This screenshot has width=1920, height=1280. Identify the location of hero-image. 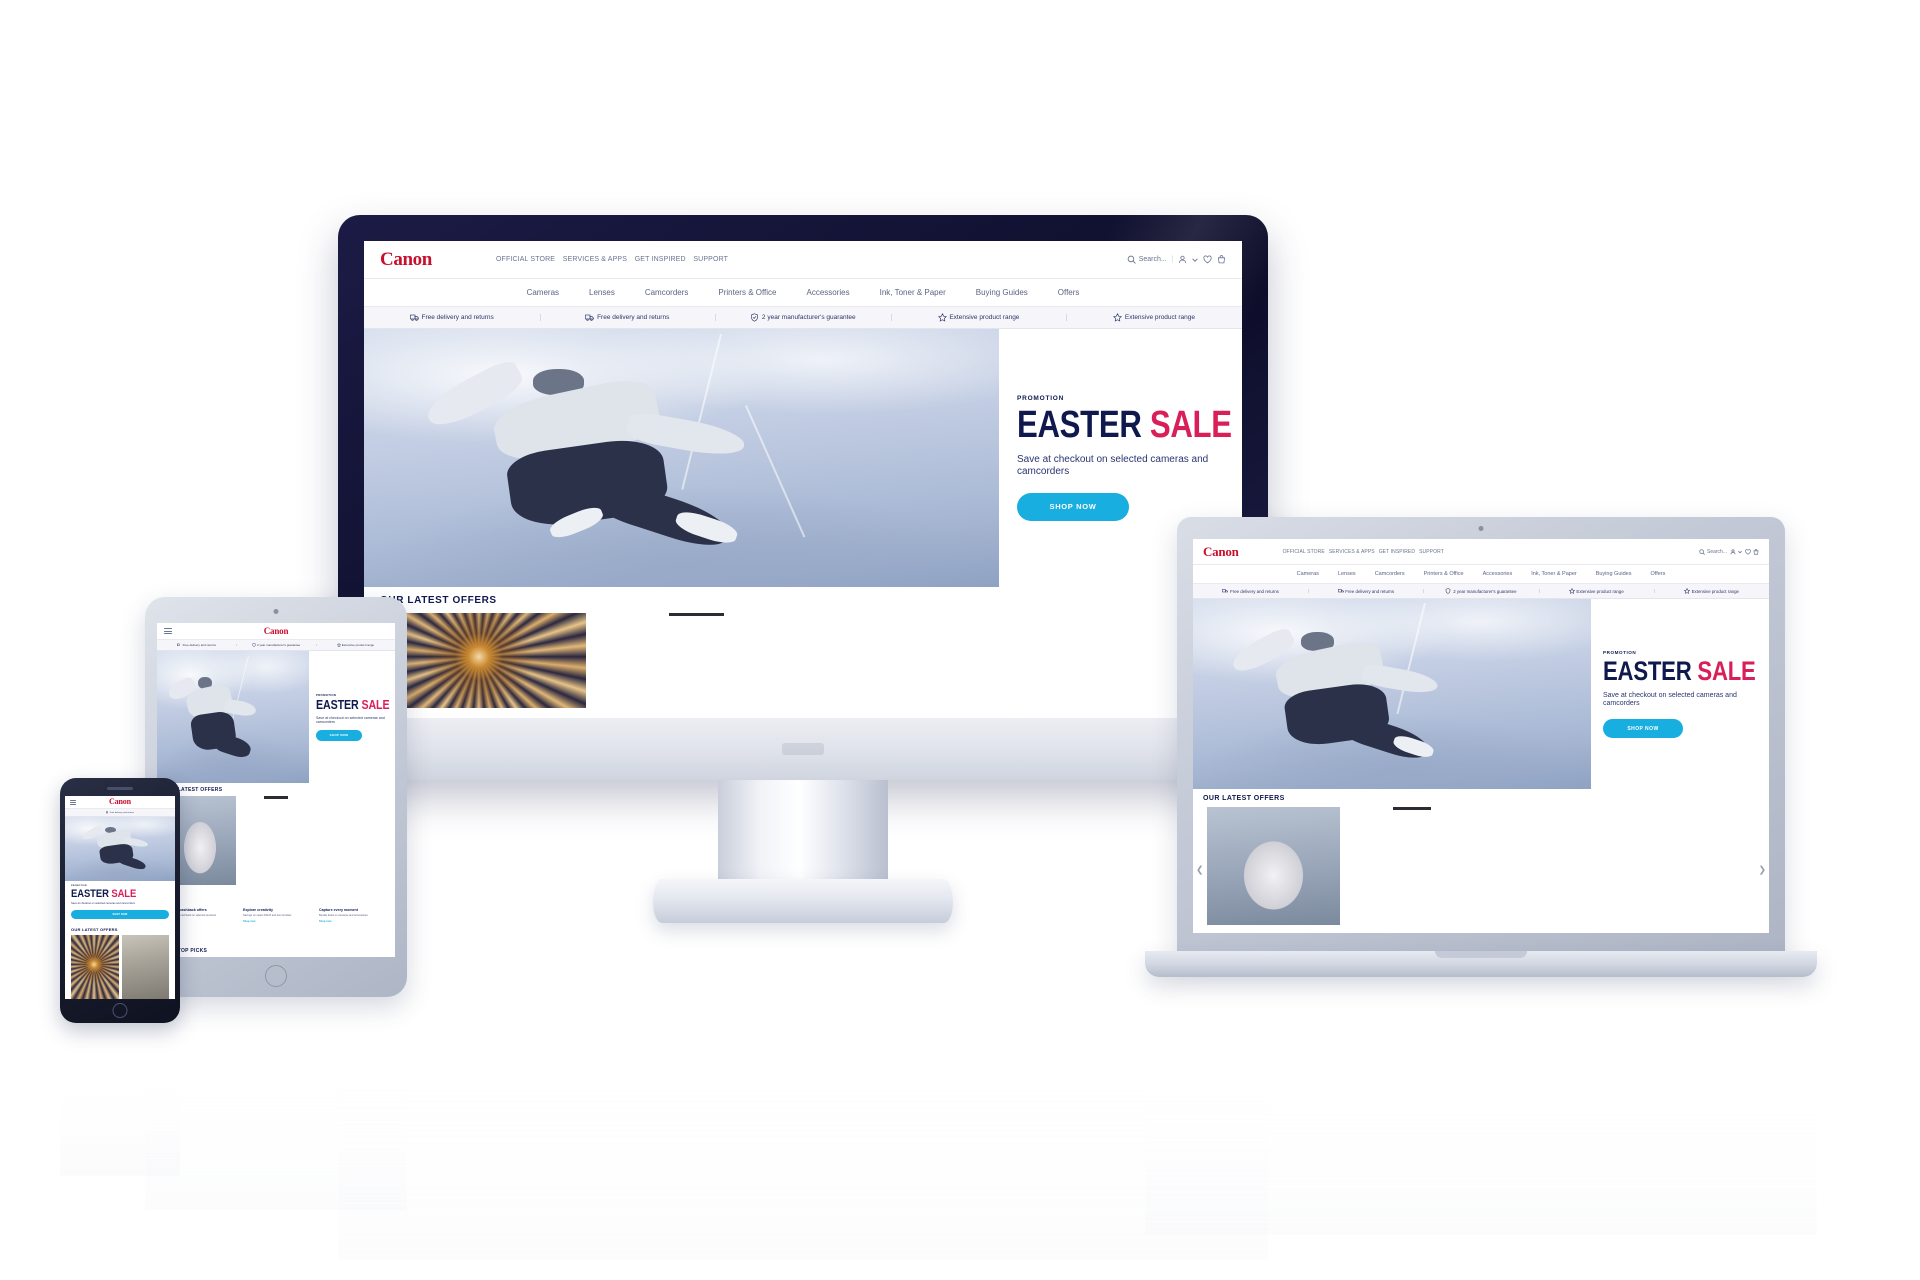
(1392, 694).